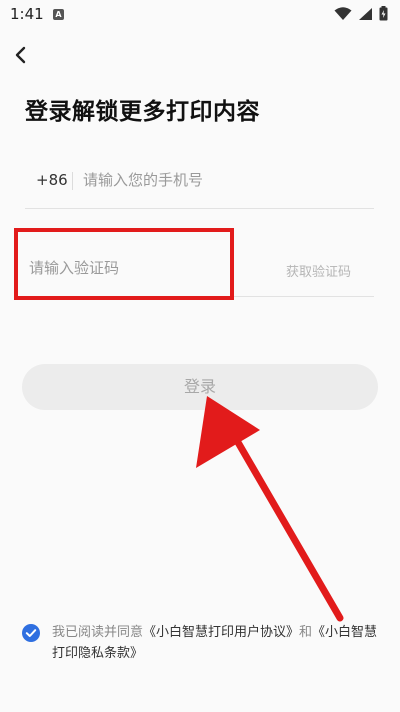 The image size is (400, 712). I want to click on status-icons, so click(361, 13).